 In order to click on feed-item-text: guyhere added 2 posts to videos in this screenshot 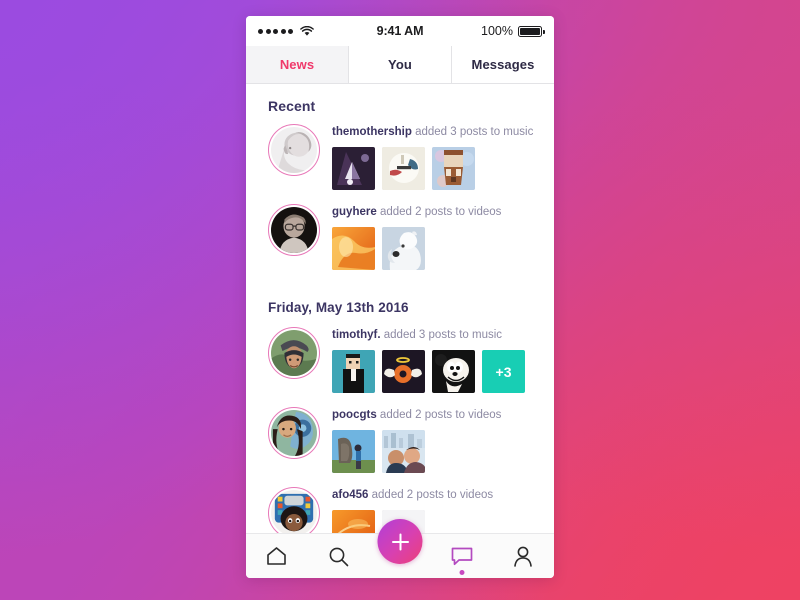, I will do `click(443, 212)`.